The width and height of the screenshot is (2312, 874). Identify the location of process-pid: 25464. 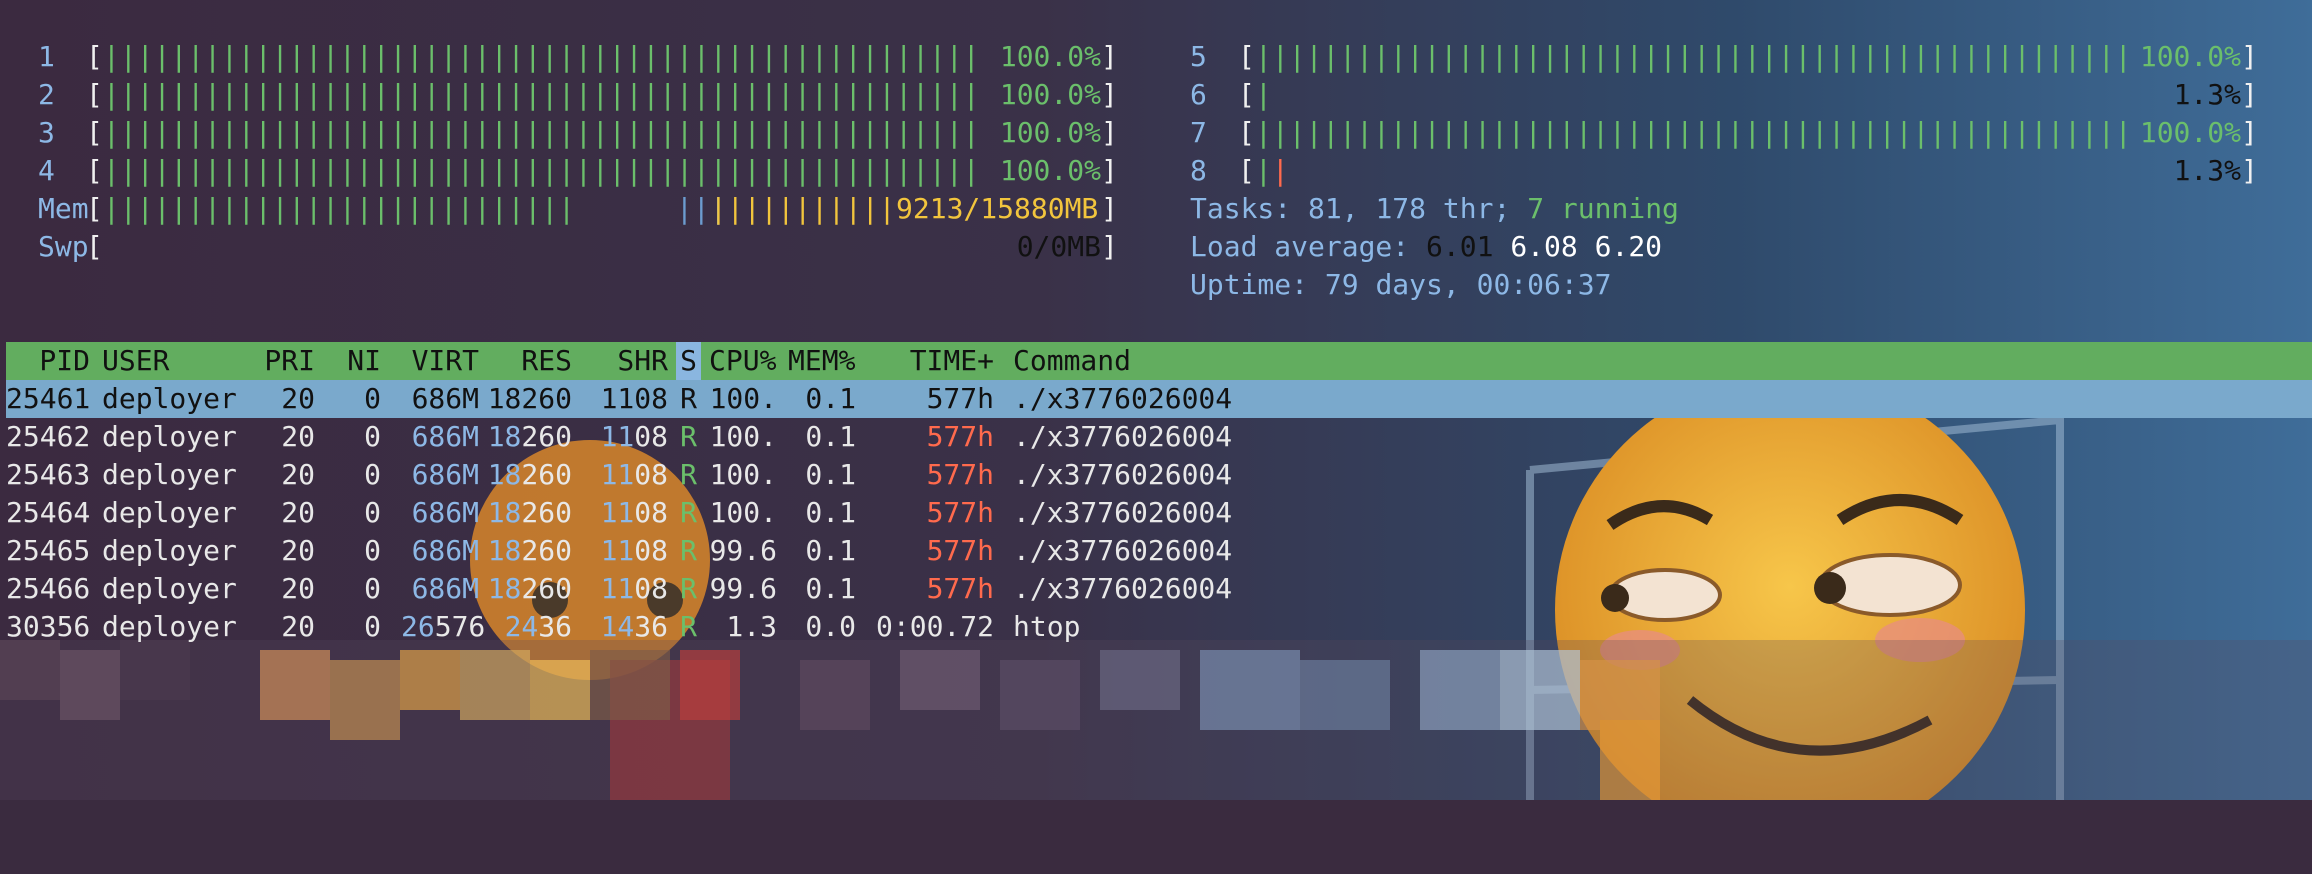
(48, 512).